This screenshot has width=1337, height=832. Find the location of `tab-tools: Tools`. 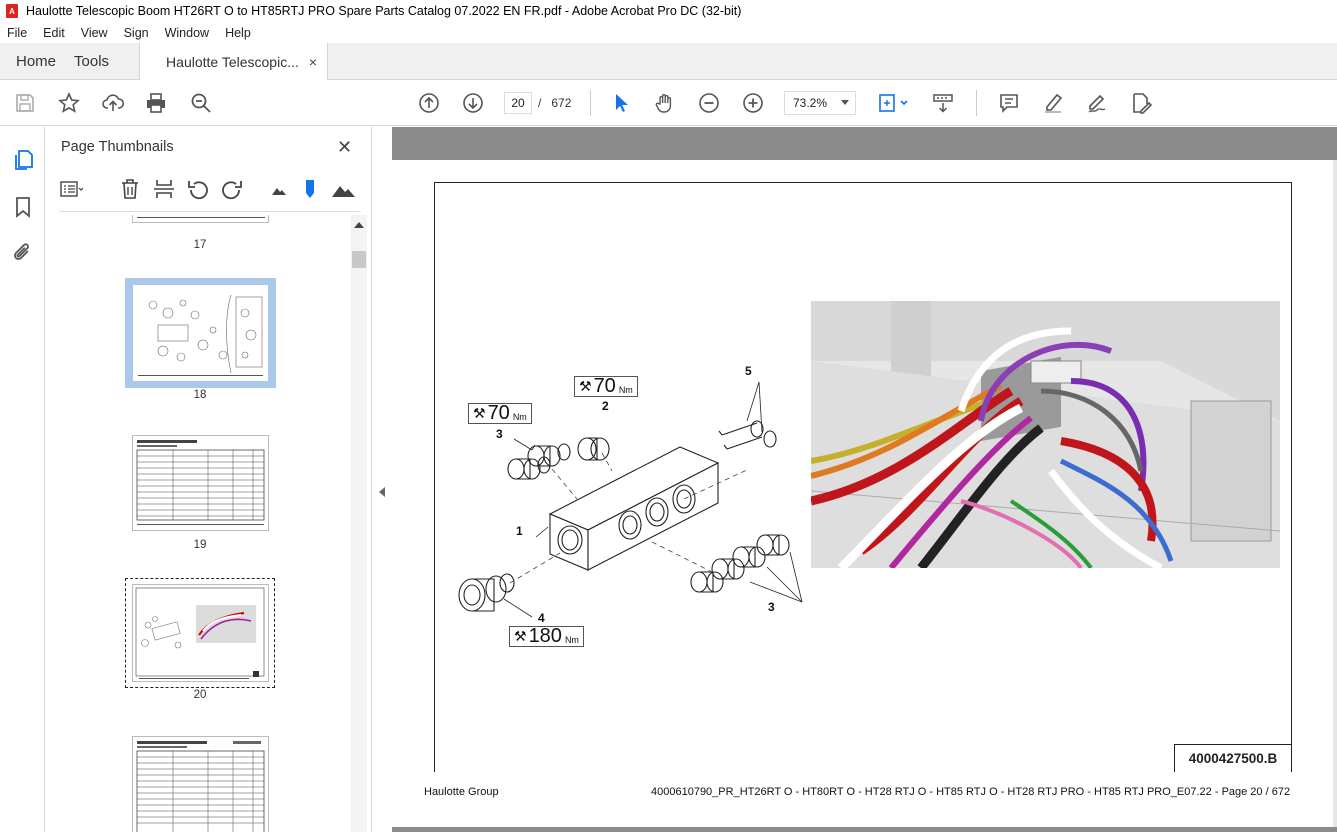

tab-tools: Tools is located at coordinates (98, 61).